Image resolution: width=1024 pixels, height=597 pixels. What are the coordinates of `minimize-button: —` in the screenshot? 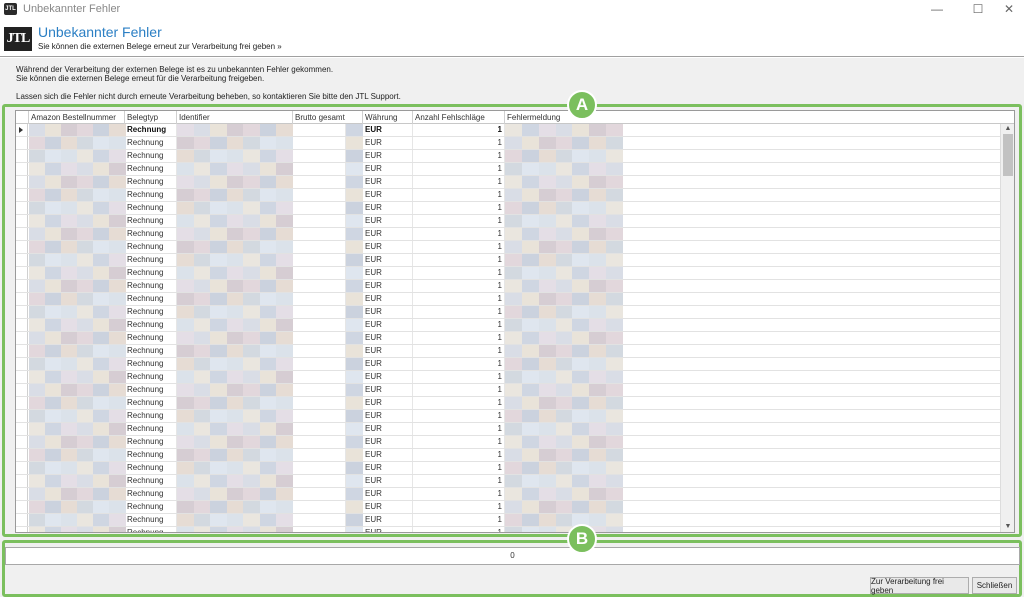 It's located at (937, 9).